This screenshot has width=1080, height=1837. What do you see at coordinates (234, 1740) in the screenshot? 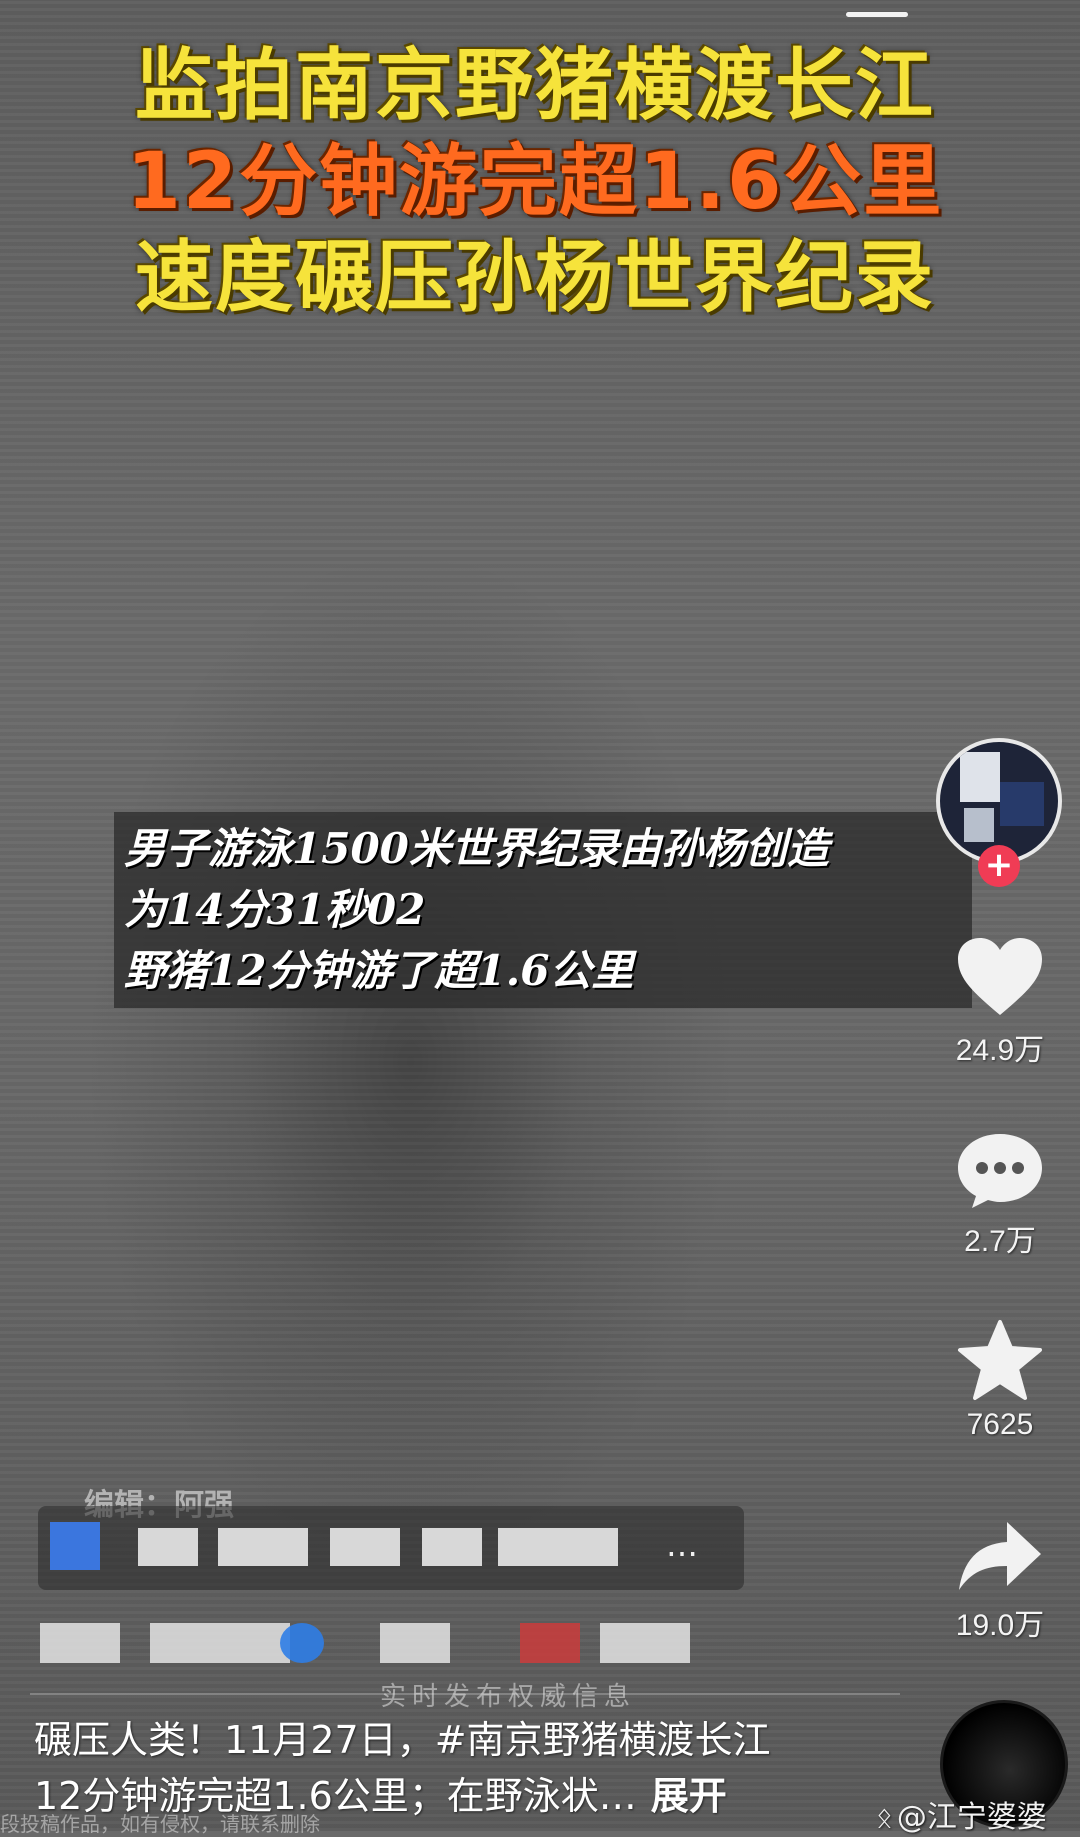
I see `description-prefix: 碾压人类！11月27日，` at bounding box center [234, 1740].